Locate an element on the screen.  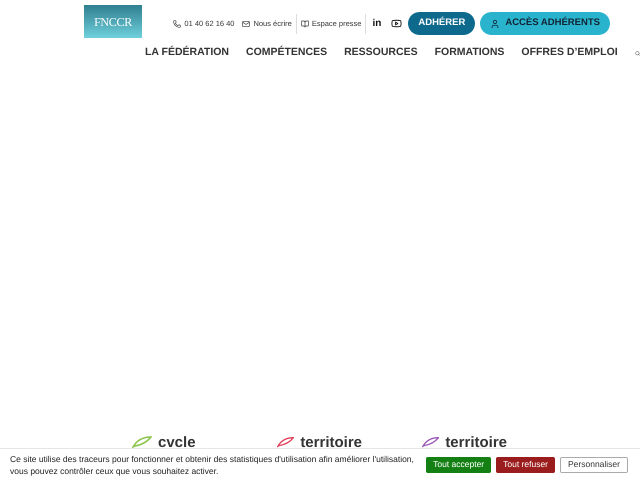
partner-name: cvcle is located at coordinates (177, 442).